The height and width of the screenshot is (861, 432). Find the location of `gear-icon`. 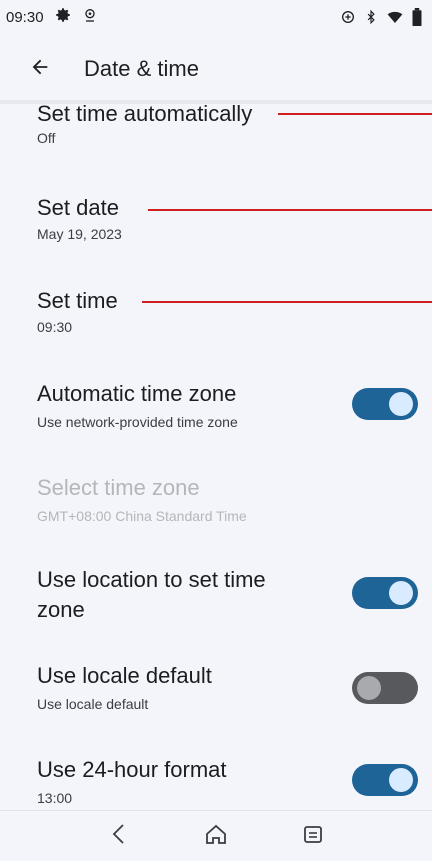

gear-icon is located at coordinates (63, 17).